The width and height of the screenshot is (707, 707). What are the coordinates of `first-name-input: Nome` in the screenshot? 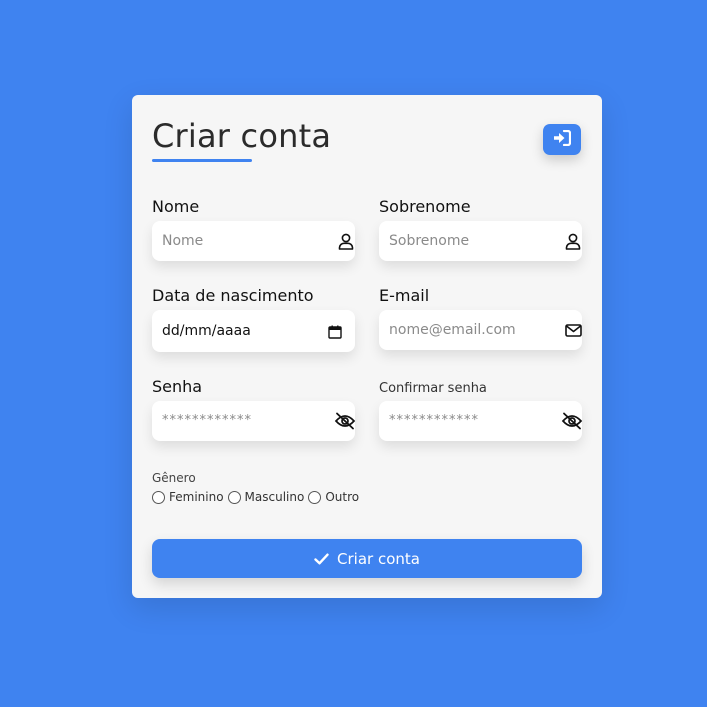 It's located at (253, 241).